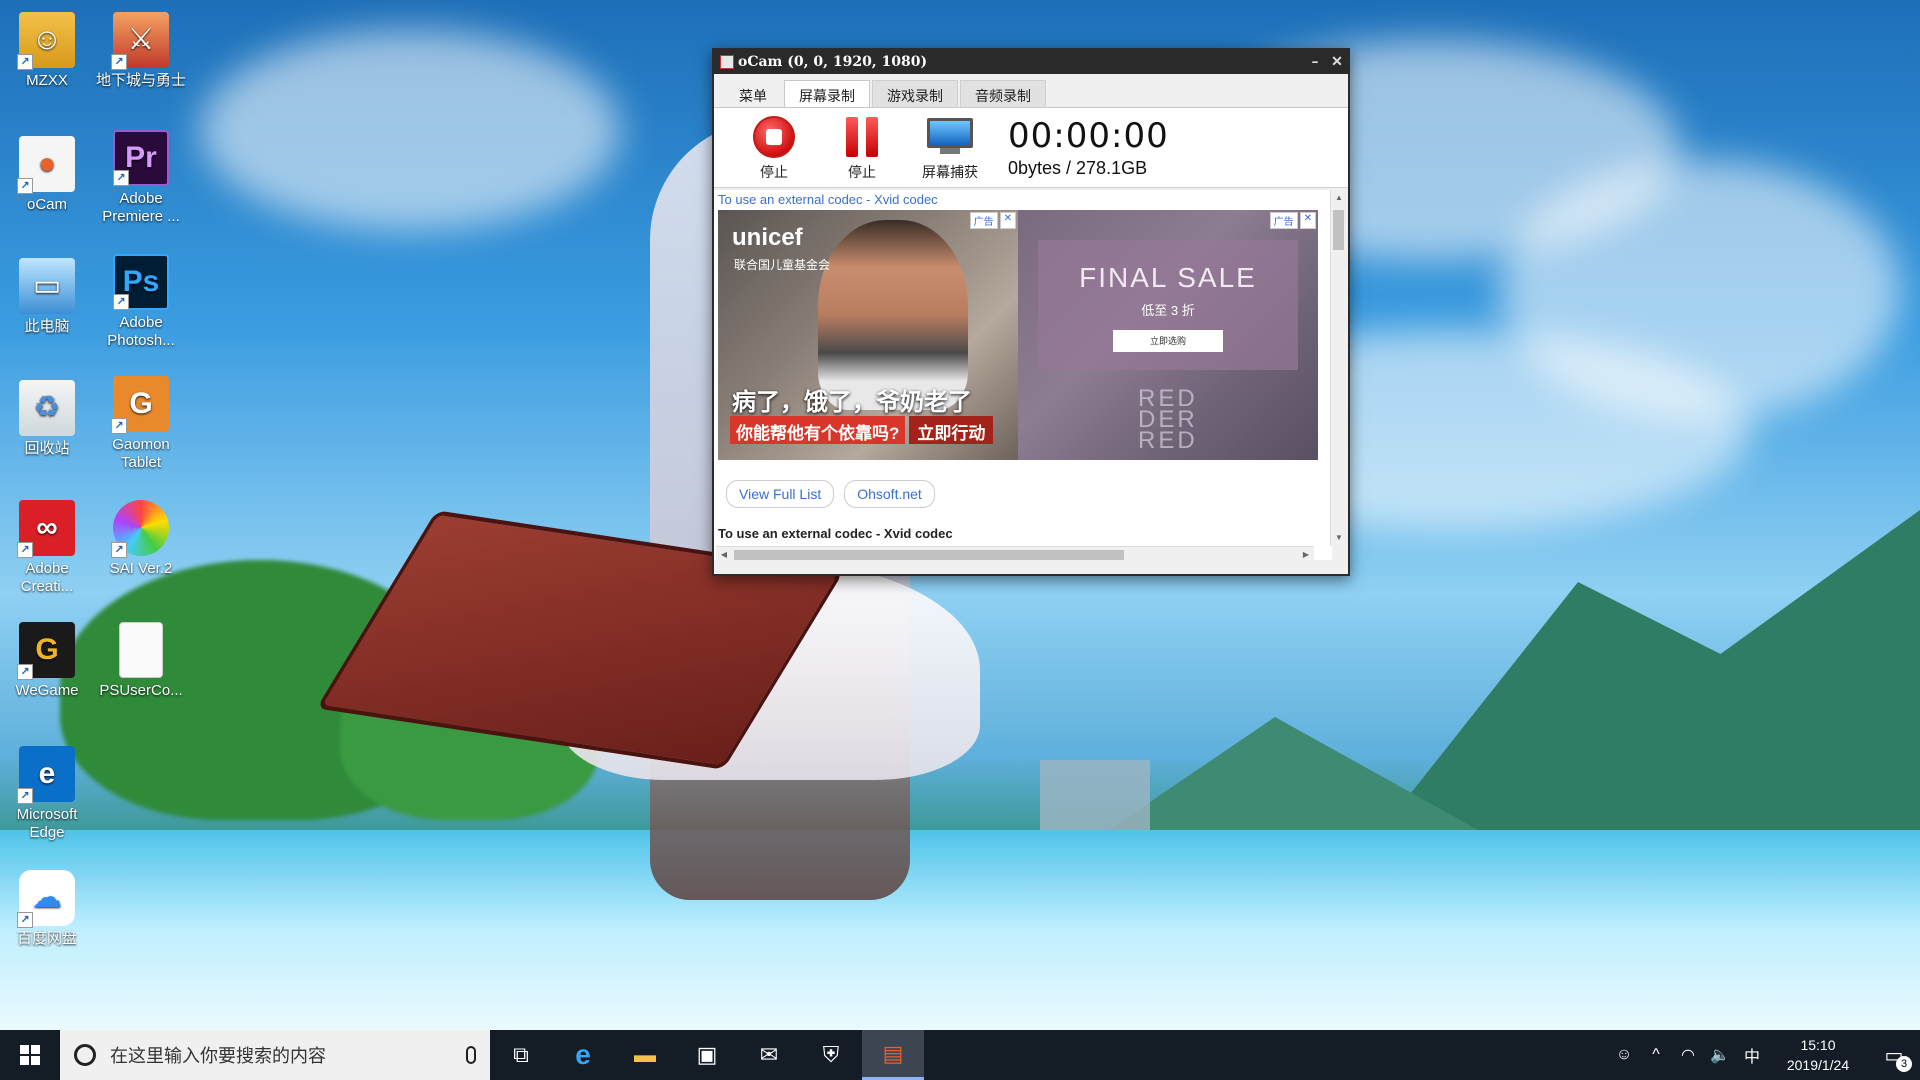  I want to click on scroll-up-icon: ▲, so click(1339, 198).